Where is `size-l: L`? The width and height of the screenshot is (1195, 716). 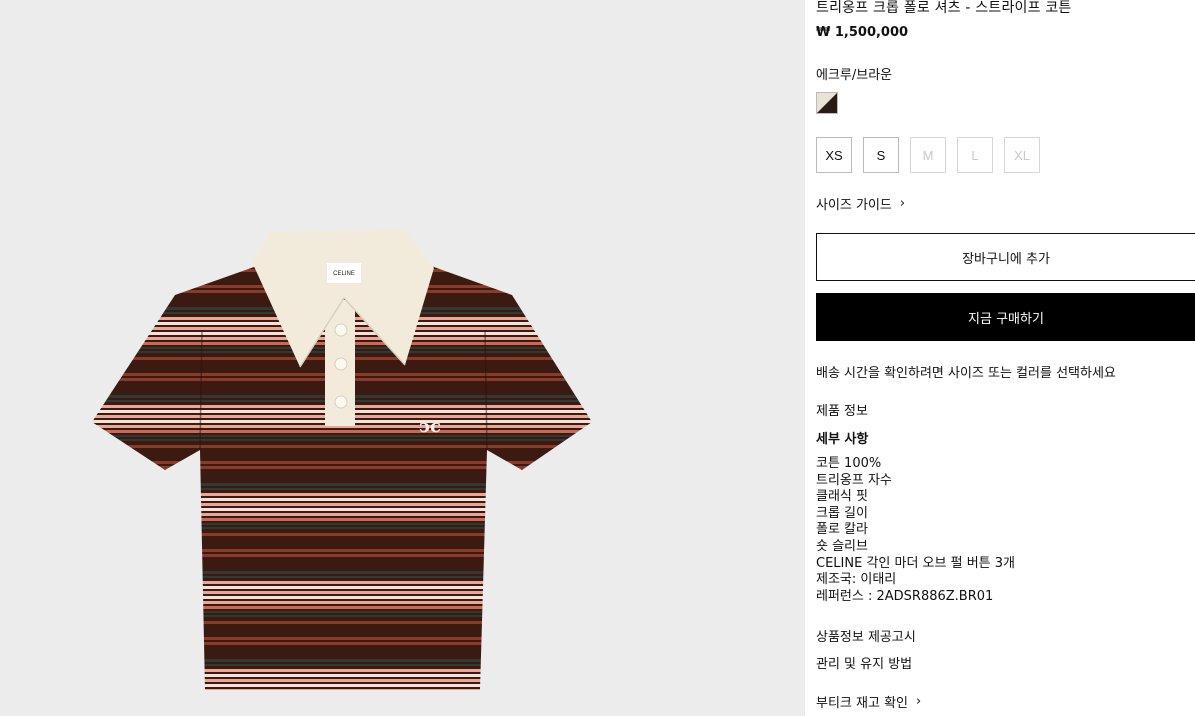 size-l: L is located at coordinates (975, 155).